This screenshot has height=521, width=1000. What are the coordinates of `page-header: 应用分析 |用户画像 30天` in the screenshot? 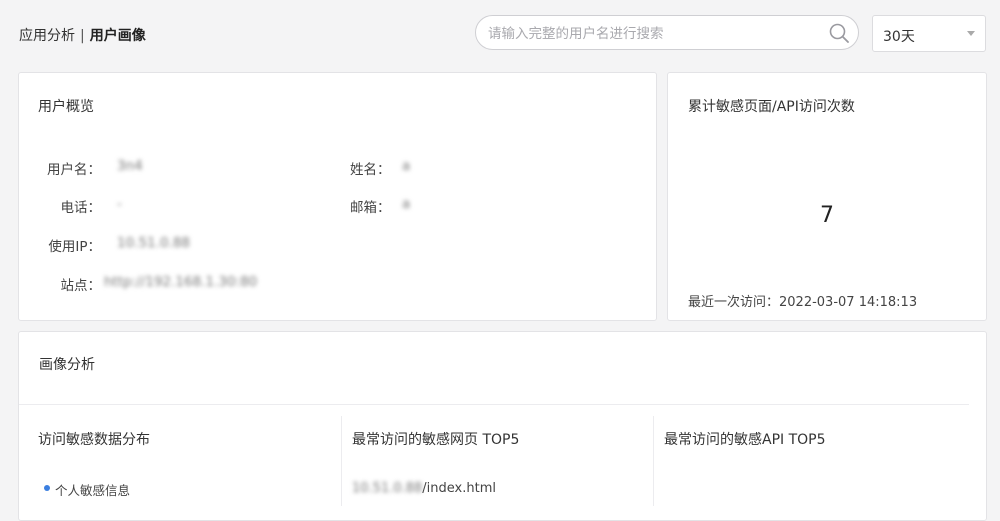 It's located at (500, 32).